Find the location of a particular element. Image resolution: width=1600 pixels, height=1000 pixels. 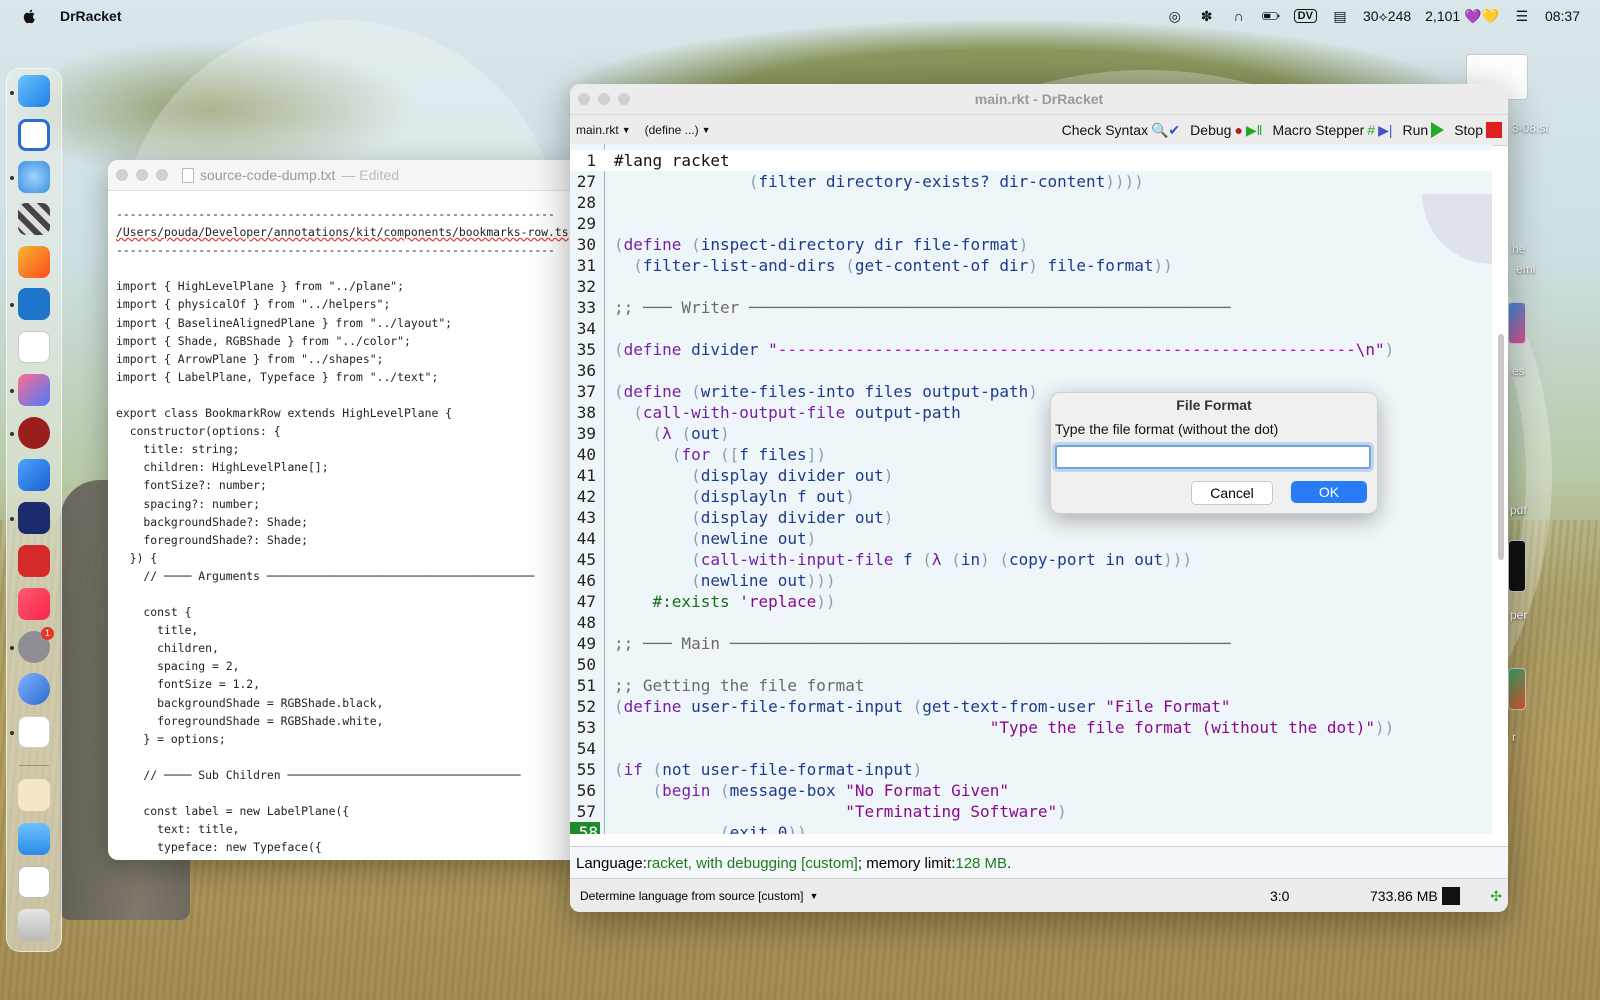

apple-icon is located at coordinates (30, 16).